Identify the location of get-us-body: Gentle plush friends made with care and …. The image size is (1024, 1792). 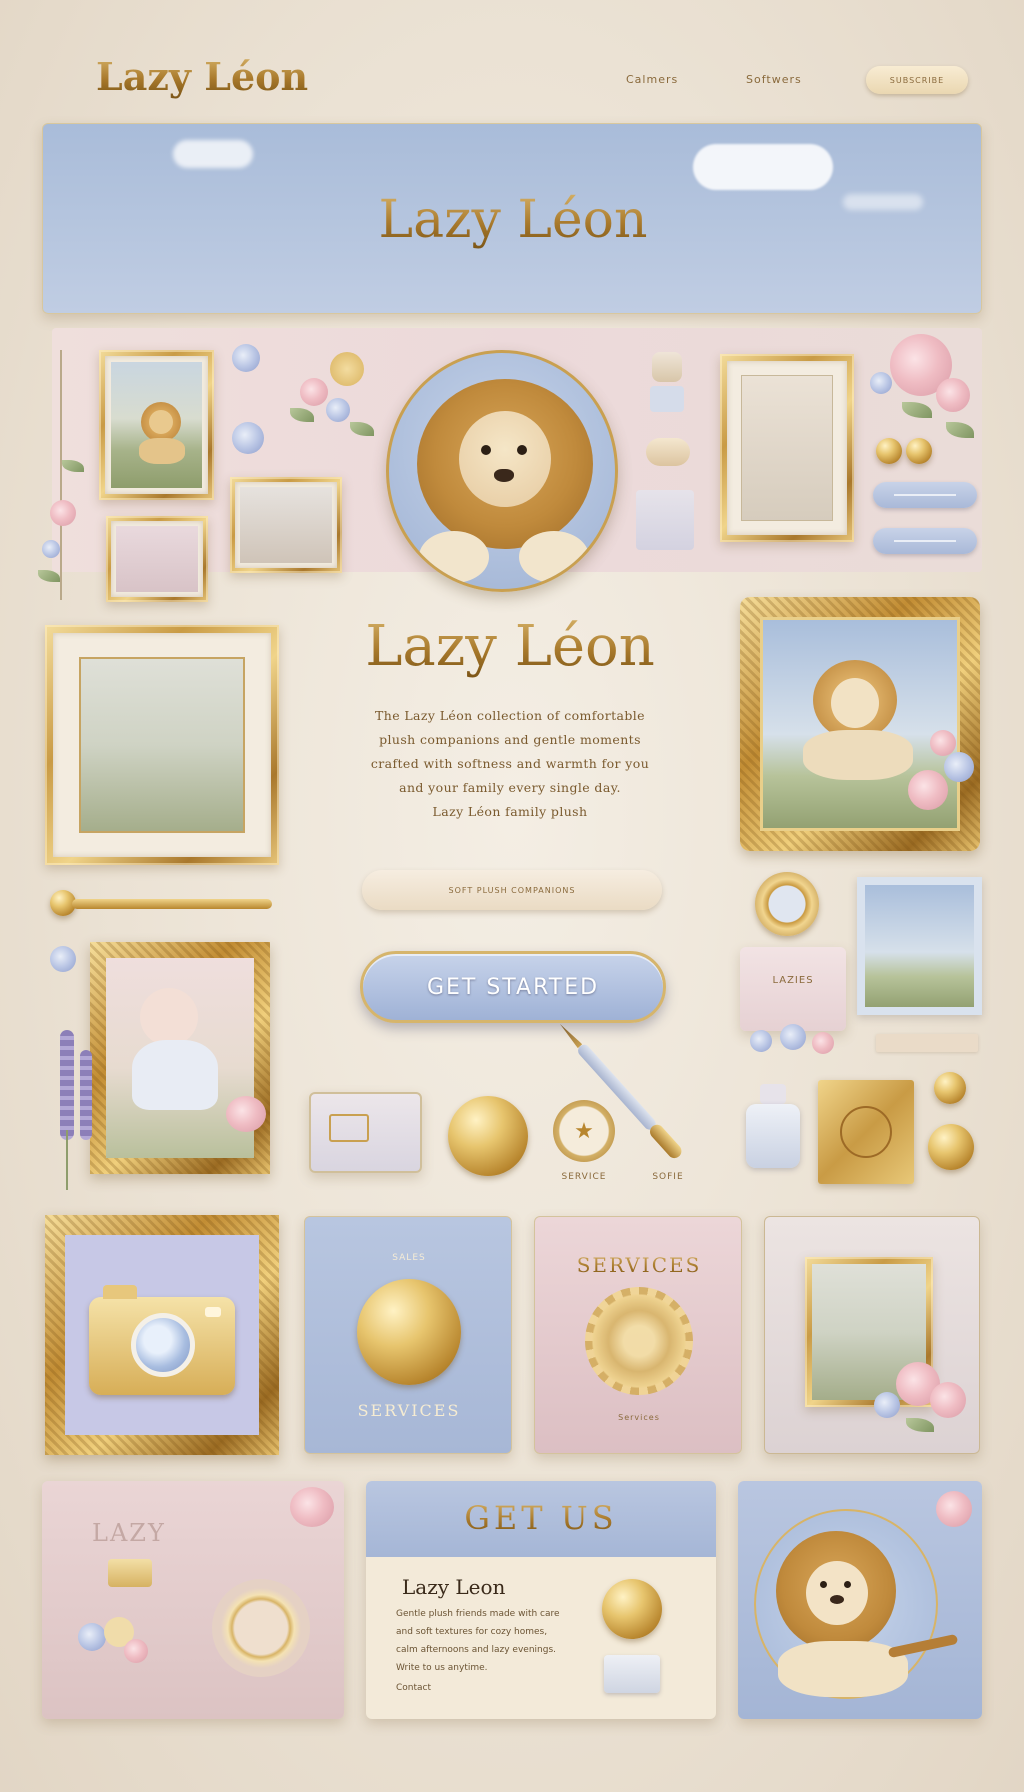
(506, 1651).